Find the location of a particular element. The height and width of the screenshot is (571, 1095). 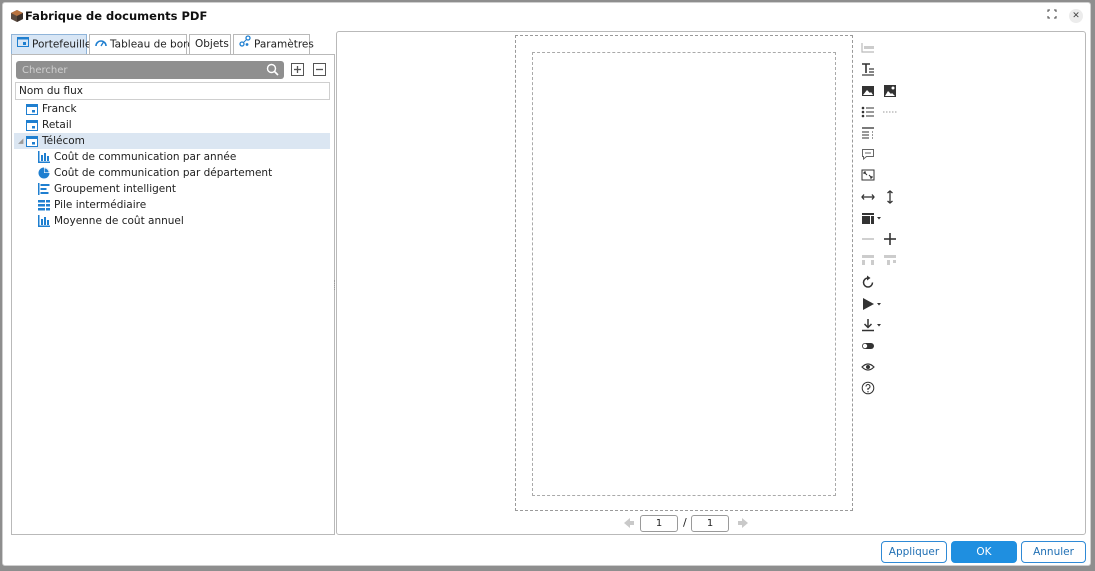

download-dropdown-icon is located at coordinates (879, 325).